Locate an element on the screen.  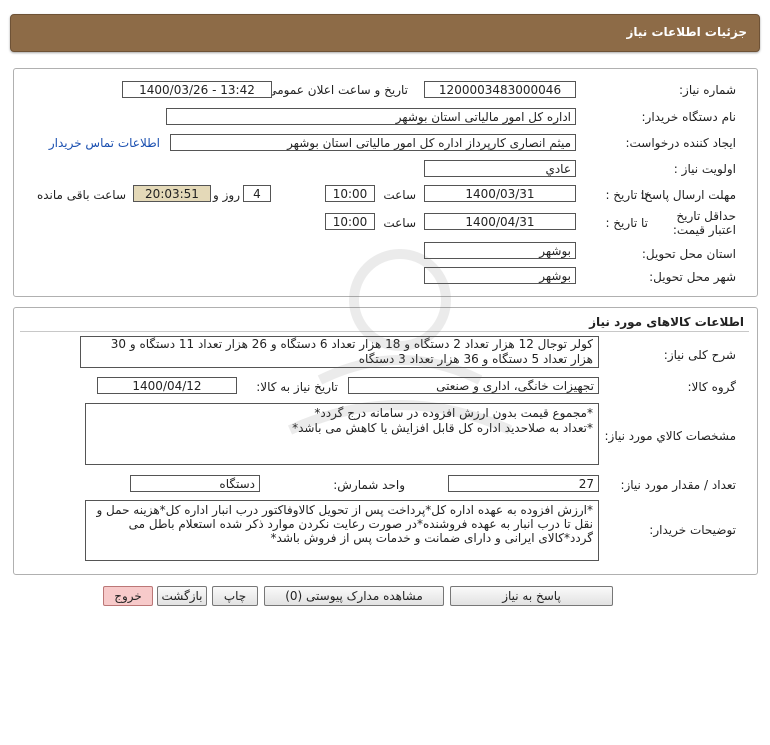
buyer-field: اداره کل امور مالیاتی استان بوشهر is located at coordinates (371, 116).